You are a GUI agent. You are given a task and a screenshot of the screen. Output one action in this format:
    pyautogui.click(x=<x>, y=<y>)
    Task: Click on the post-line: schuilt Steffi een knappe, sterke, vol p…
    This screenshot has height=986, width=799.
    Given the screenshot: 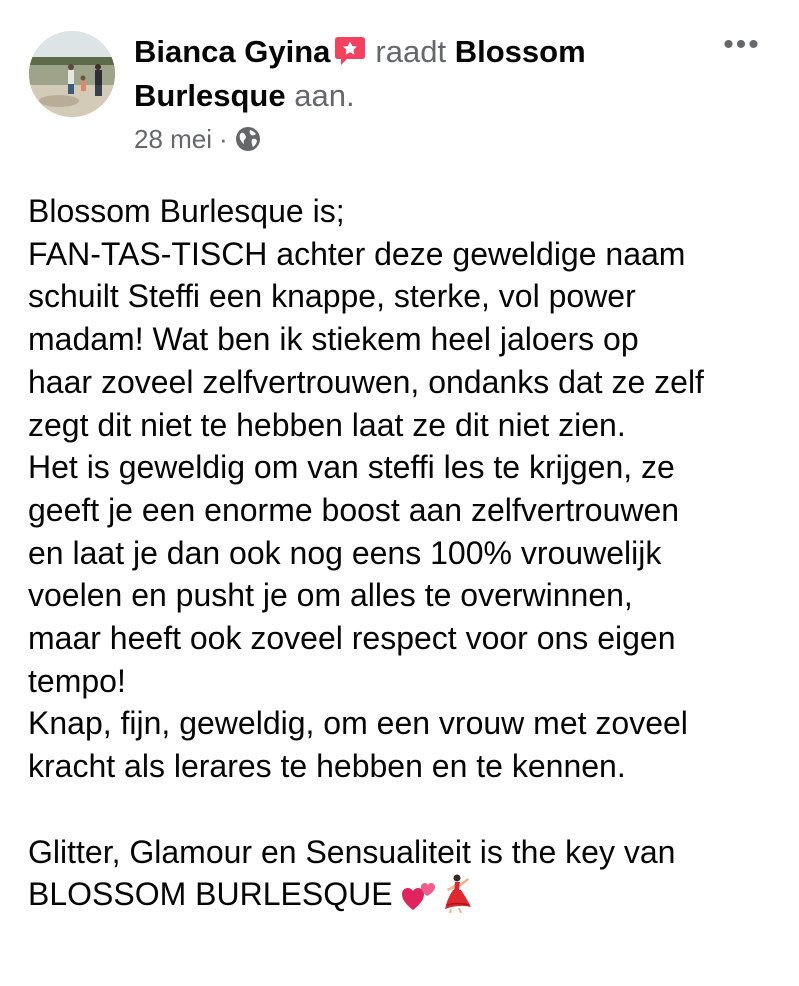 What is the action you would take?
    pyautogui.click(x=332, y=296)
    